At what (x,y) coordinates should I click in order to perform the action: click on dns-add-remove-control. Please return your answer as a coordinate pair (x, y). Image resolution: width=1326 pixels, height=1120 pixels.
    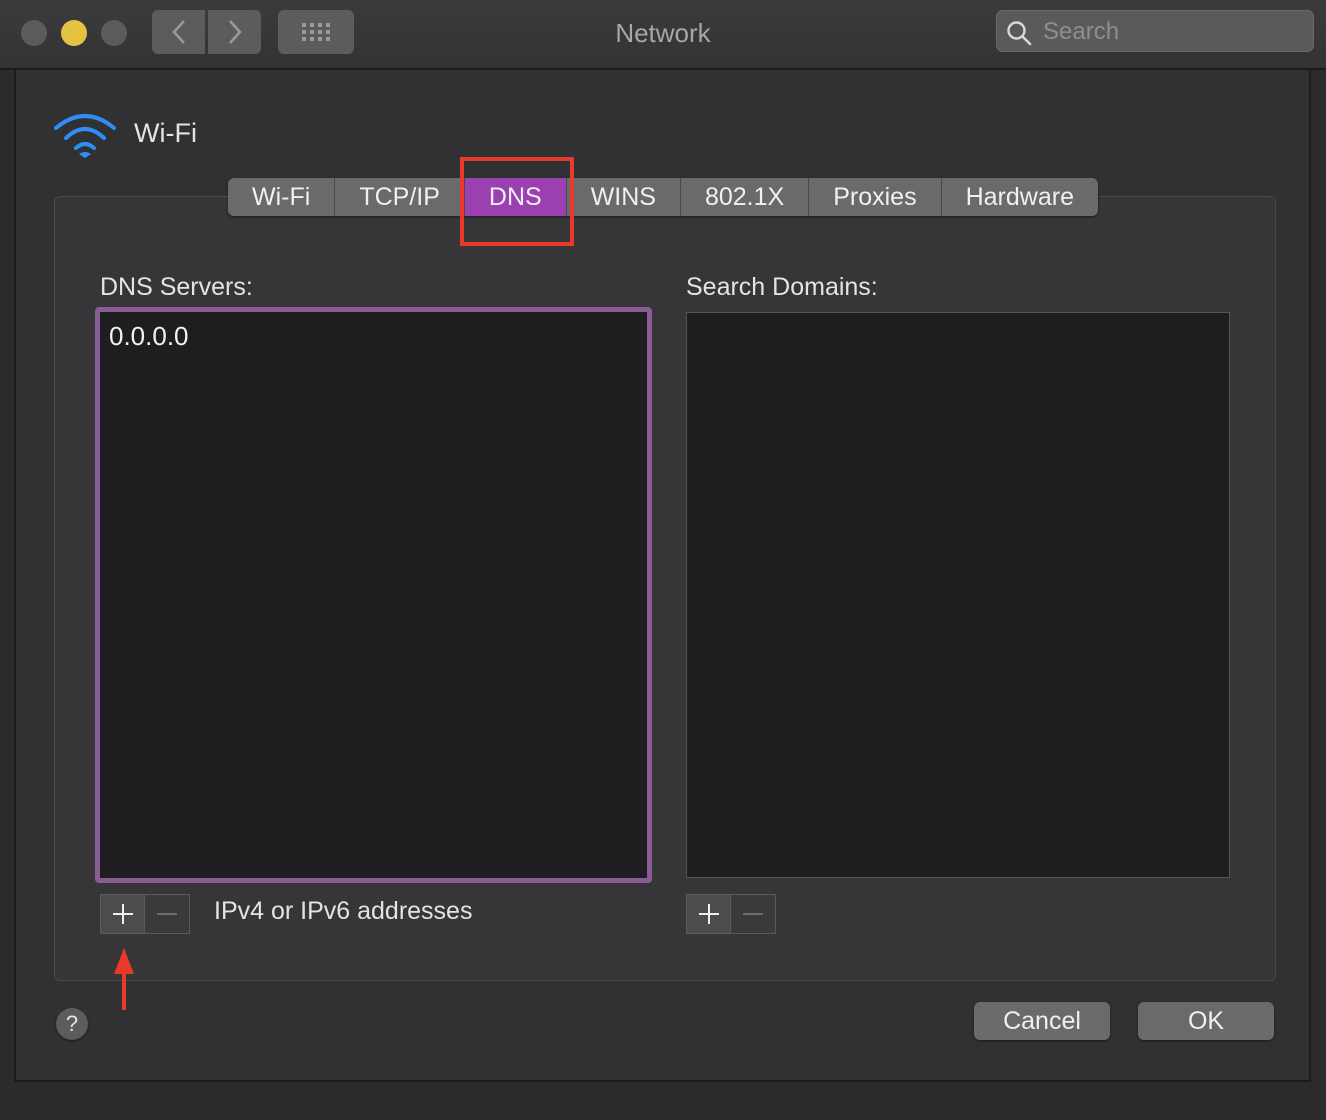
    Looking at the image, I should click on (145, 914).